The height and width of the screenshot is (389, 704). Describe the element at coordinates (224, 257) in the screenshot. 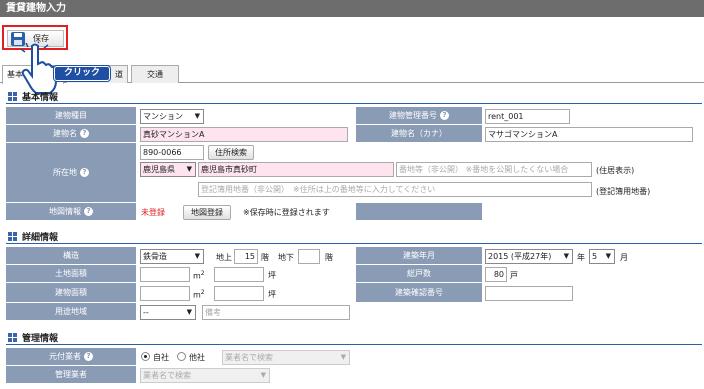

I see `above-label: 地上` at that location.